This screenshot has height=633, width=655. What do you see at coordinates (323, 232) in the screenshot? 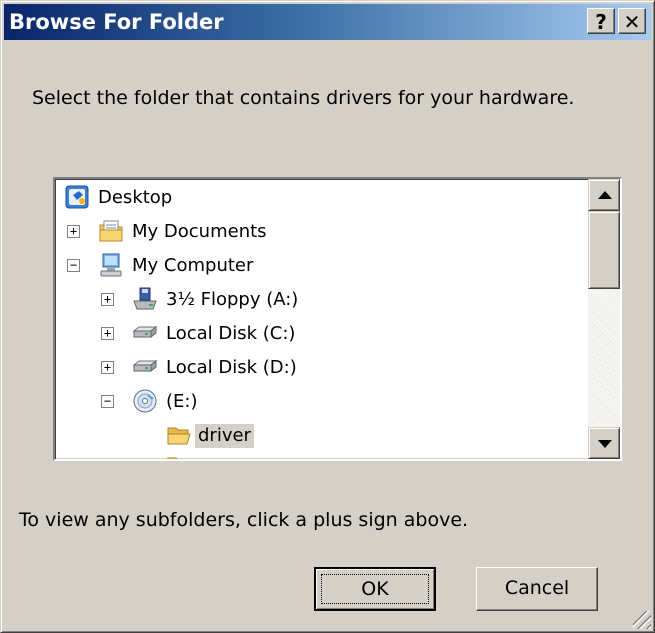
I see `tree-item-my-documents: + My Documents` at bounding box center [323, 232].